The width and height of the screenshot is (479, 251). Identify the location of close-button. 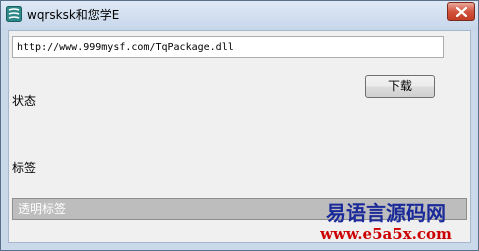
(461, 11).